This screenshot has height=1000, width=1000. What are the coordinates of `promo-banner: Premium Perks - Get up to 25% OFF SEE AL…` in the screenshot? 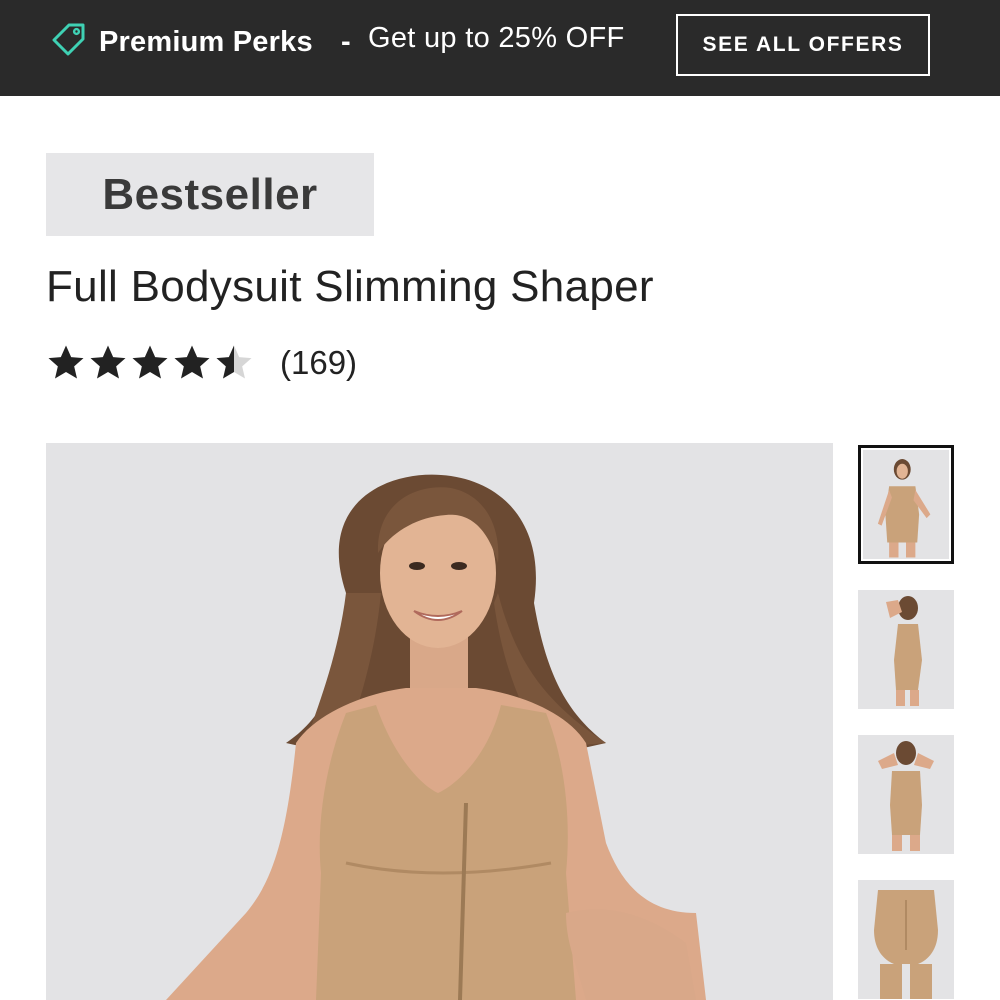 It's located at (500, 48).